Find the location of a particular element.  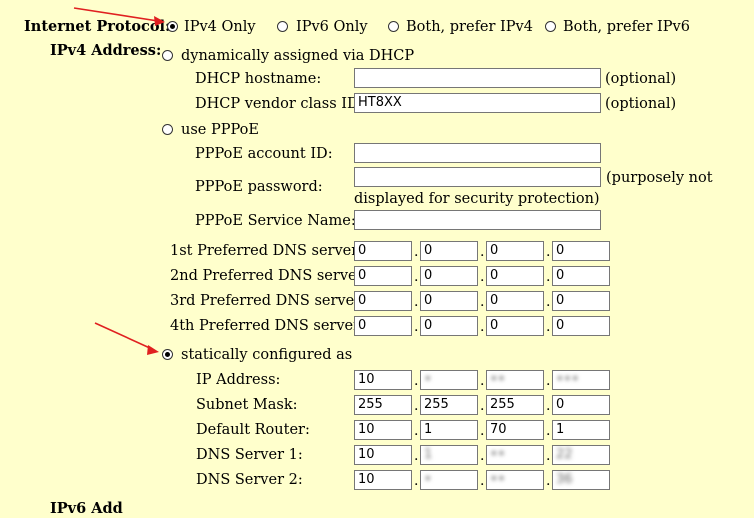

arrow-to-ipv4-only is located at coordinates (119, 16).